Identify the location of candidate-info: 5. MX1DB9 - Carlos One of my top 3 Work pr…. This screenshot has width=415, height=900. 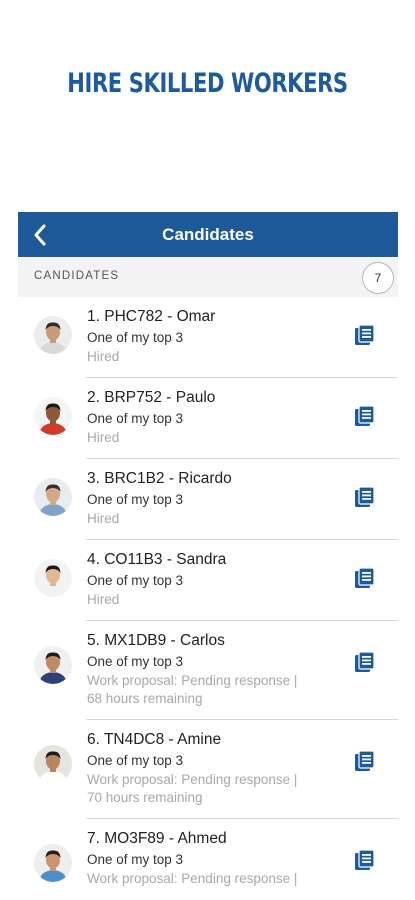
(212, 669).